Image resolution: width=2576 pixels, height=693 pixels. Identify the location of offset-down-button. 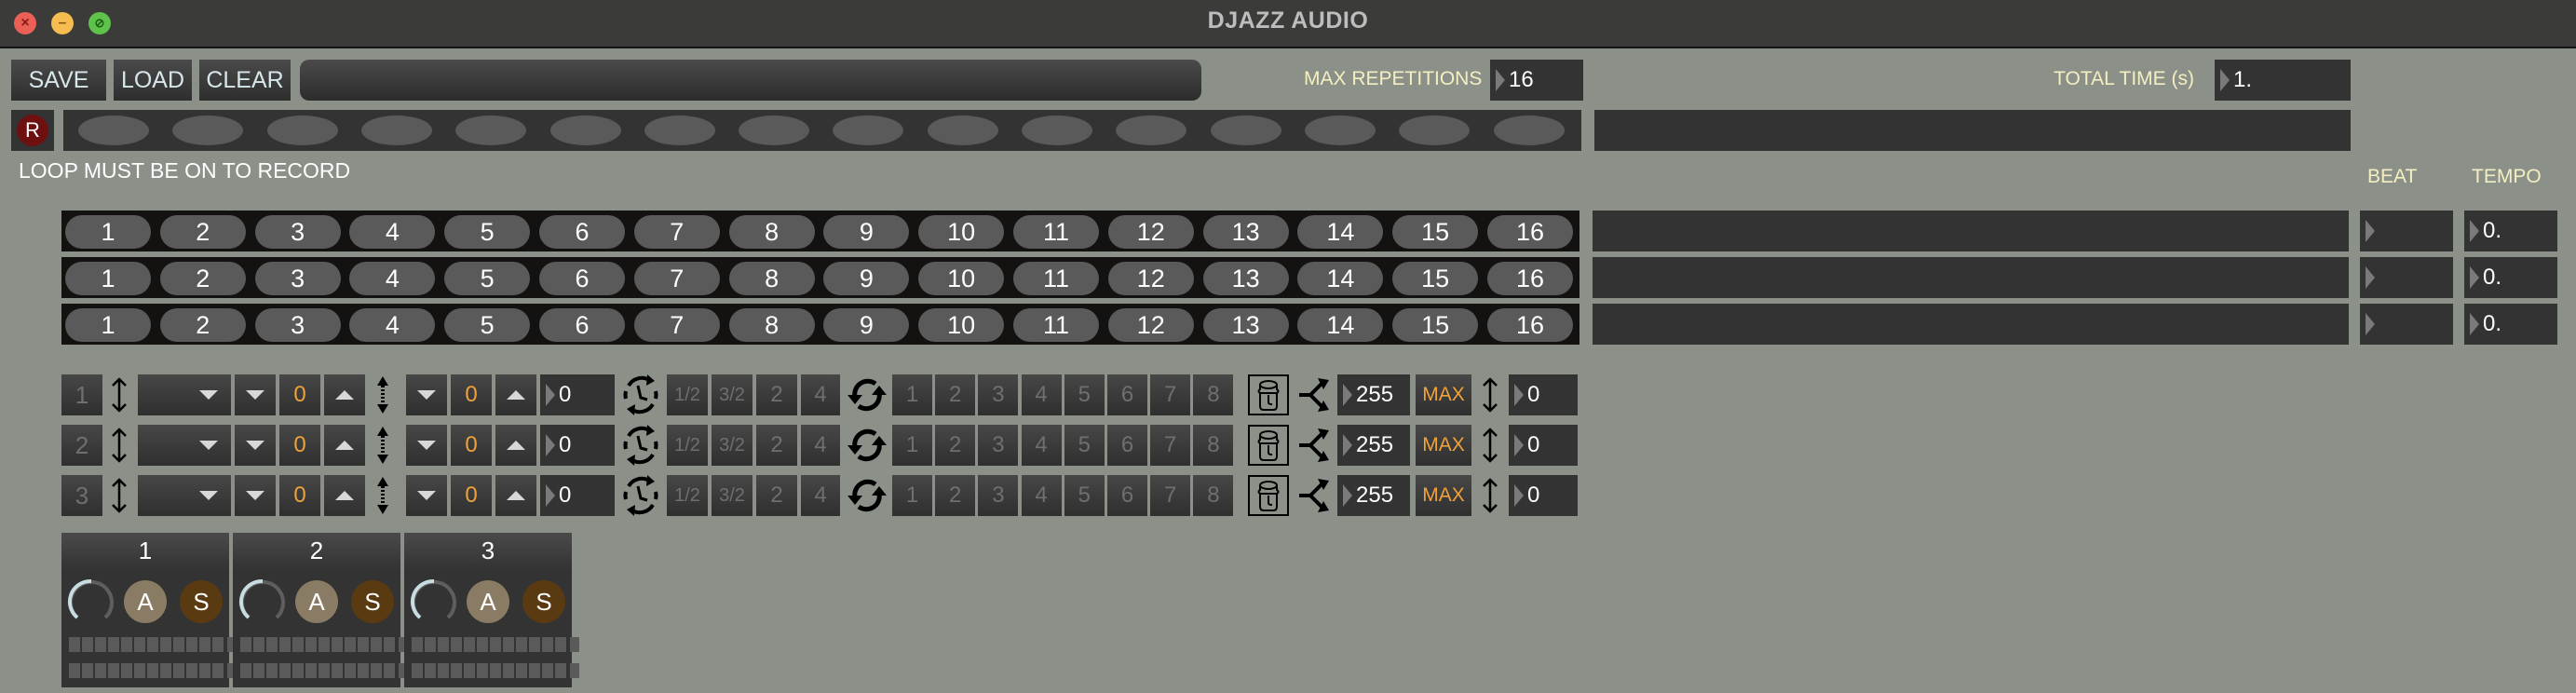
(426, 394).